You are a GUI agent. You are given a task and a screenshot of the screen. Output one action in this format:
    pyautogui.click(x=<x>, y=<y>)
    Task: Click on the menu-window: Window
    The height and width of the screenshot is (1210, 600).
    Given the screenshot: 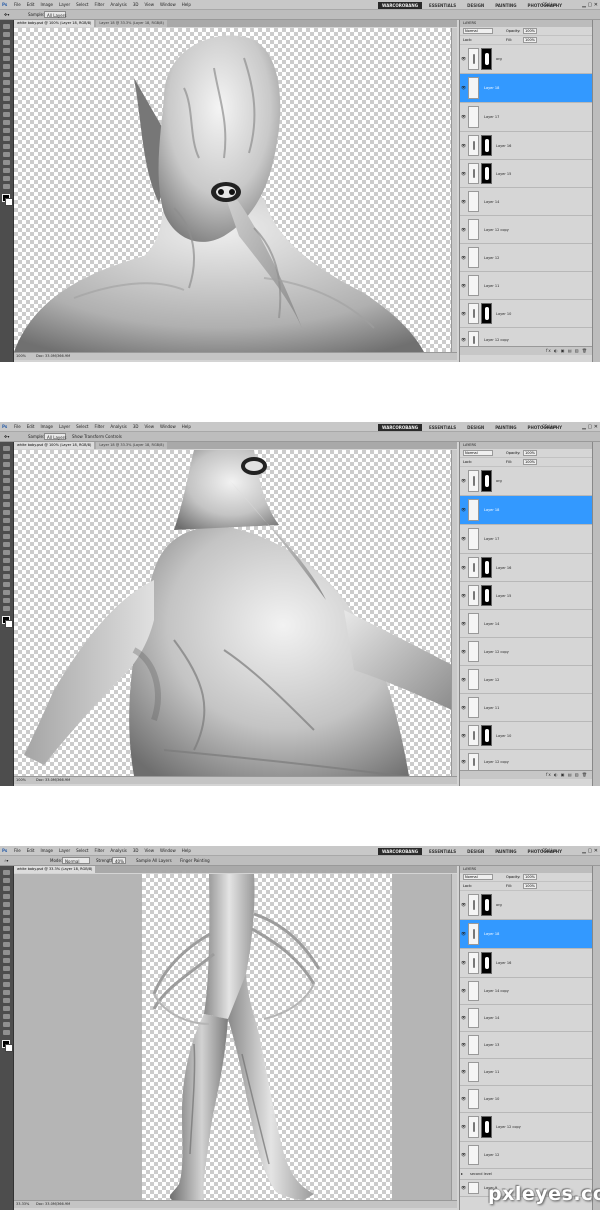 What is the action you would take?
    pyautogui.click(x=168, y=4)
    